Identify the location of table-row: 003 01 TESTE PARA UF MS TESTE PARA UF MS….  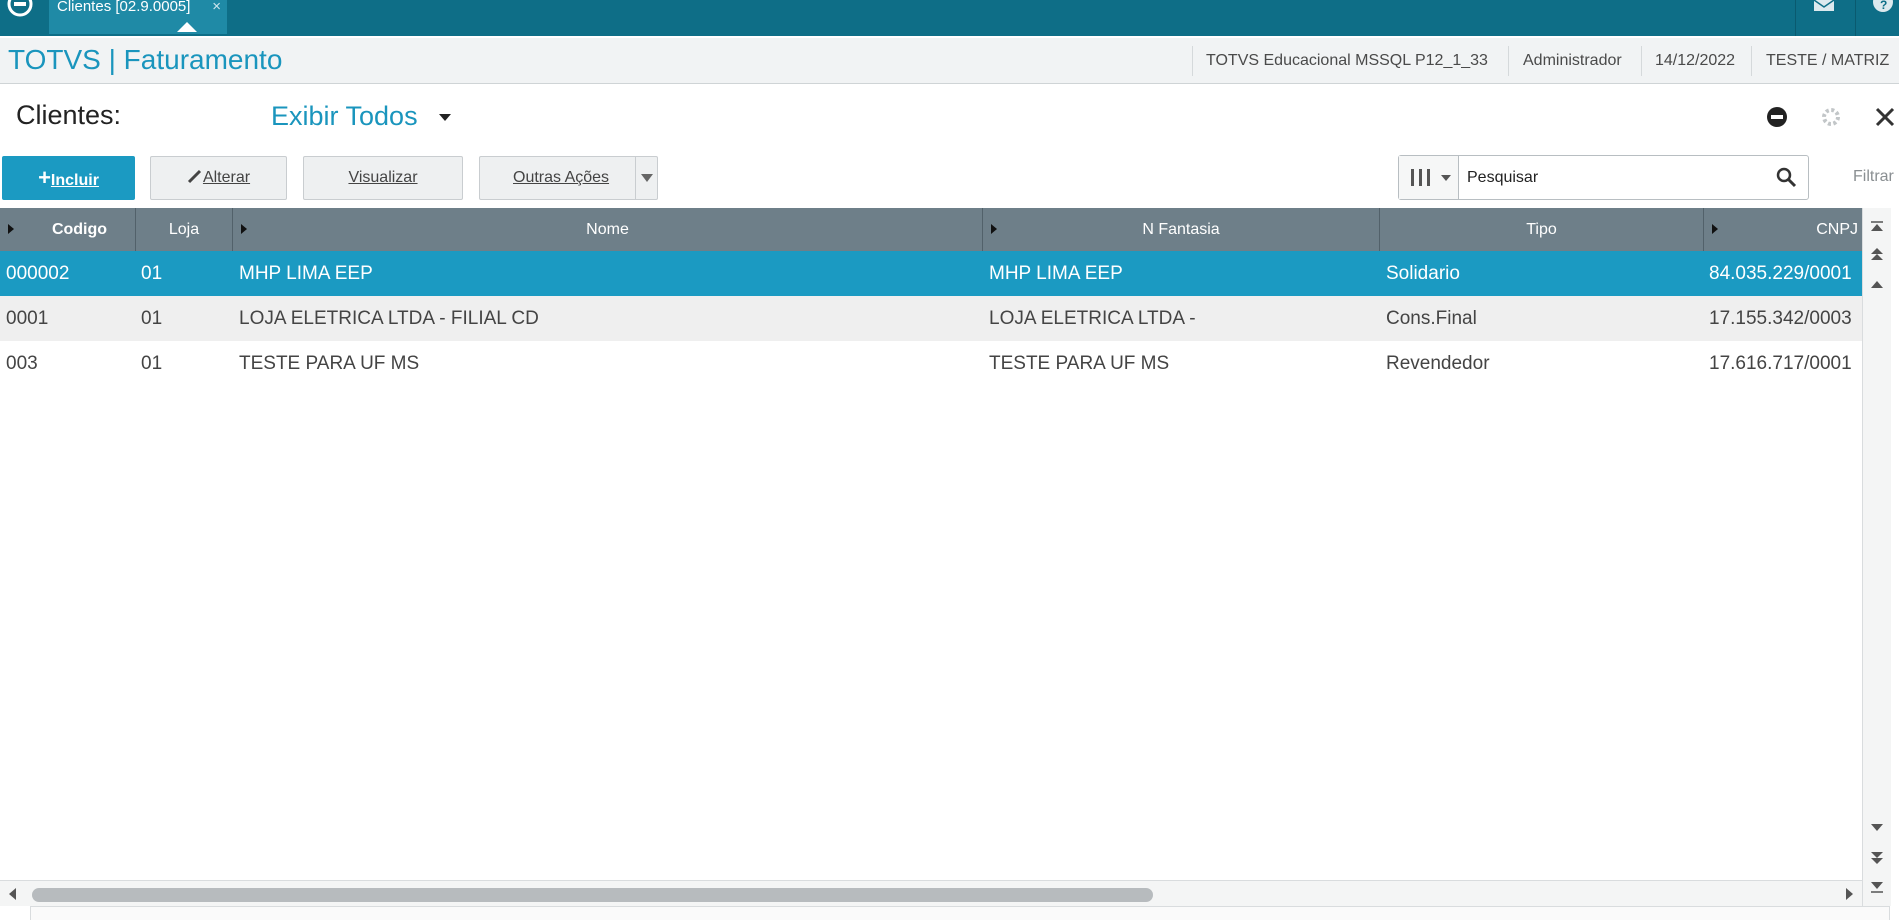
(931, 363).